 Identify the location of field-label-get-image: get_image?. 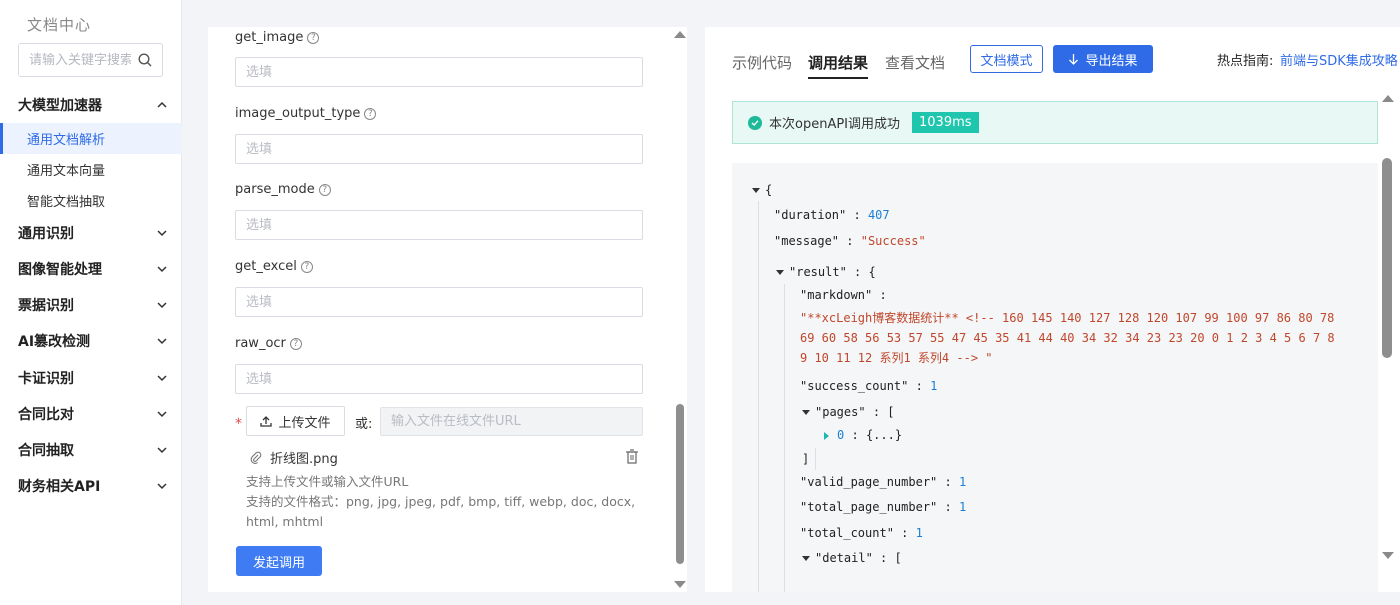
(277, 37).